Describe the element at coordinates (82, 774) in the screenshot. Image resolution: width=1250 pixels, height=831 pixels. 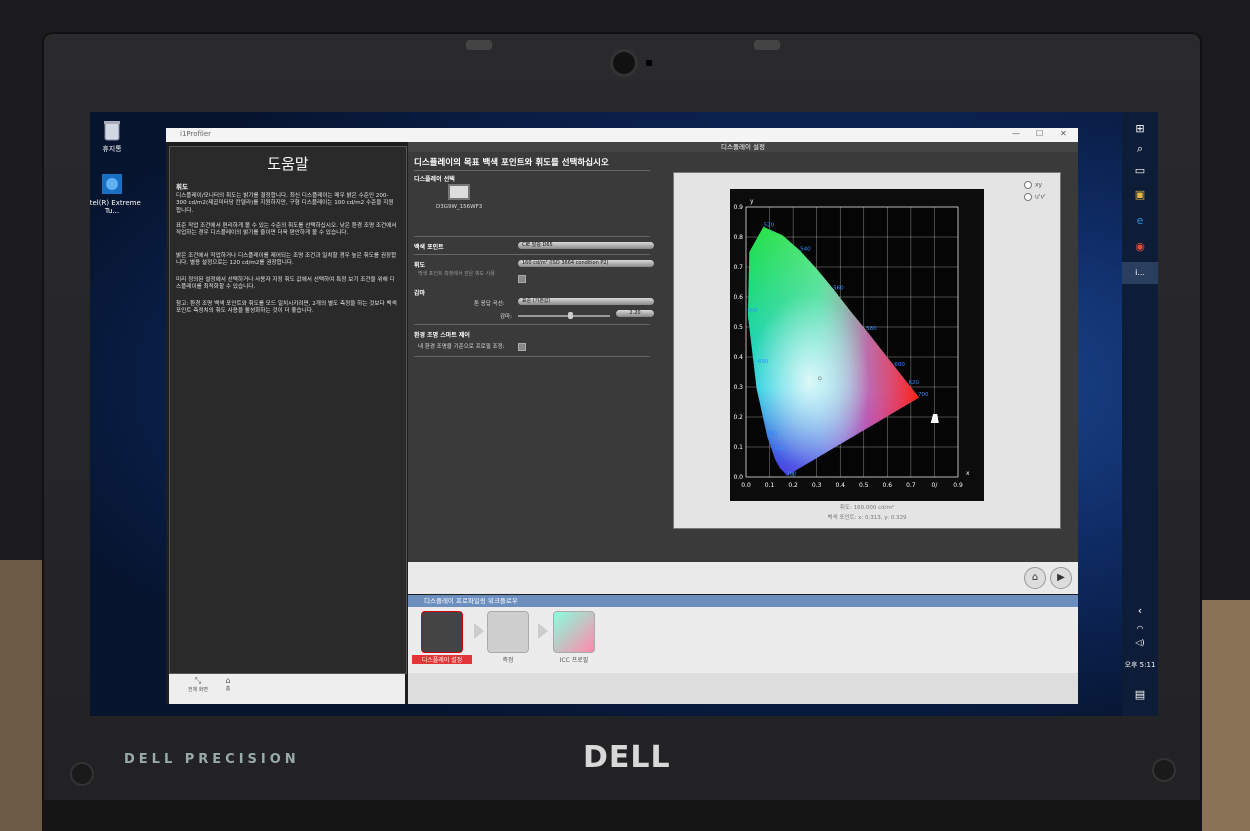
I see `screw-left` at that location.